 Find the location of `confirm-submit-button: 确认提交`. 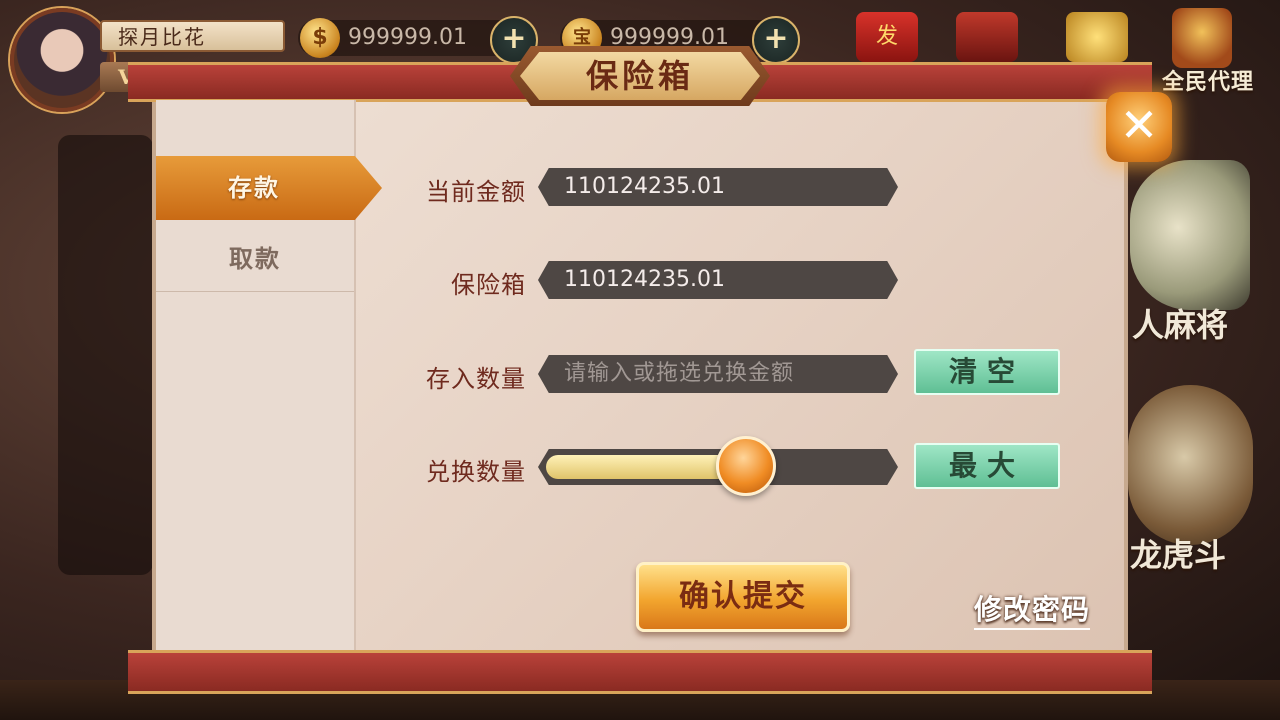

confirm-submit-button: 确认提交 is located at coordinates (743, 597).